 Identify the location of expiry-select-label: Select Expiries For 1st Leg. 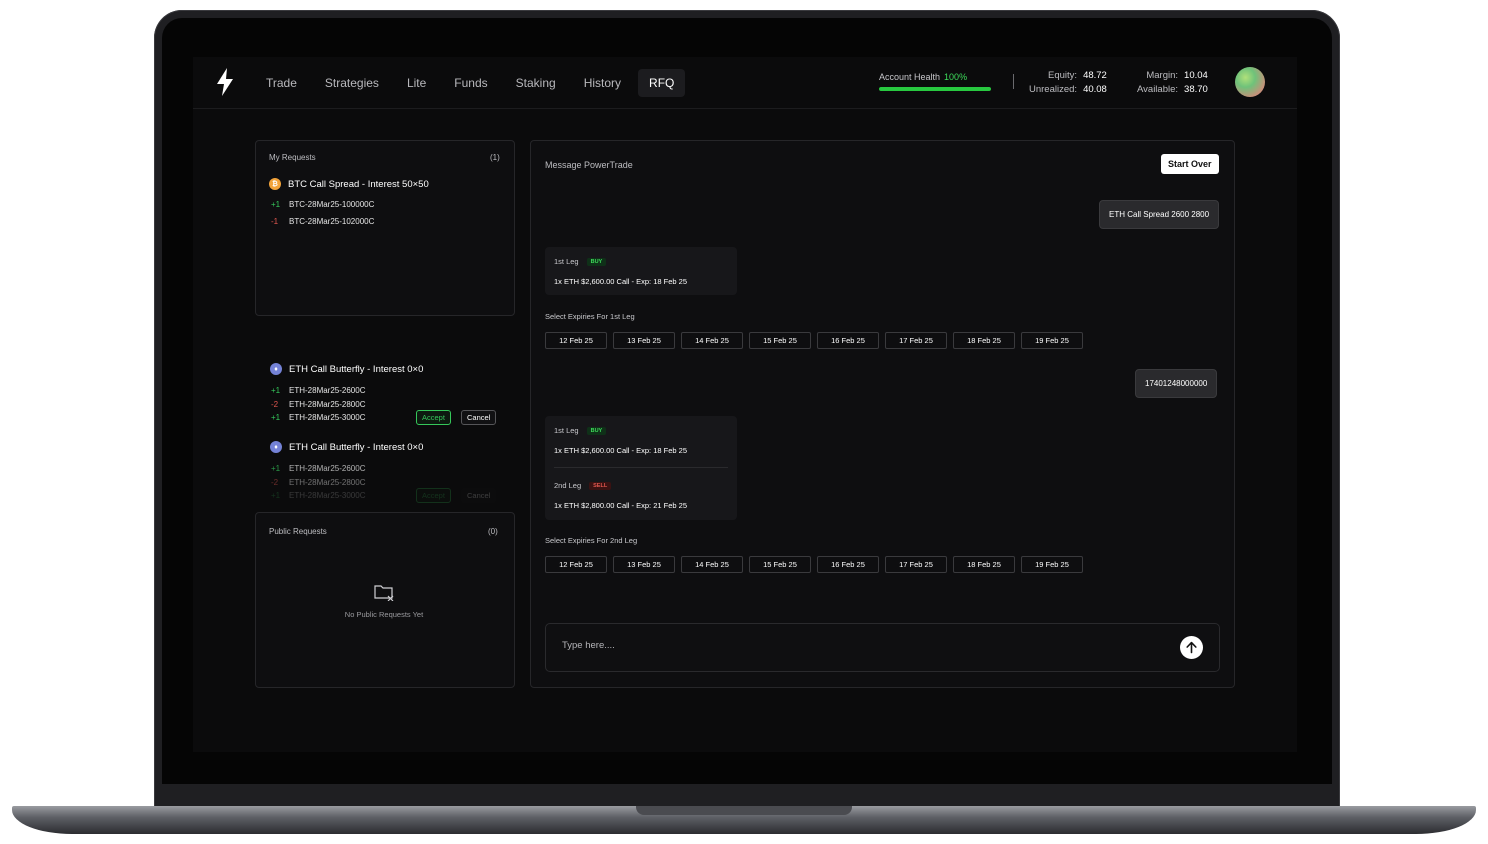
(590, 316).